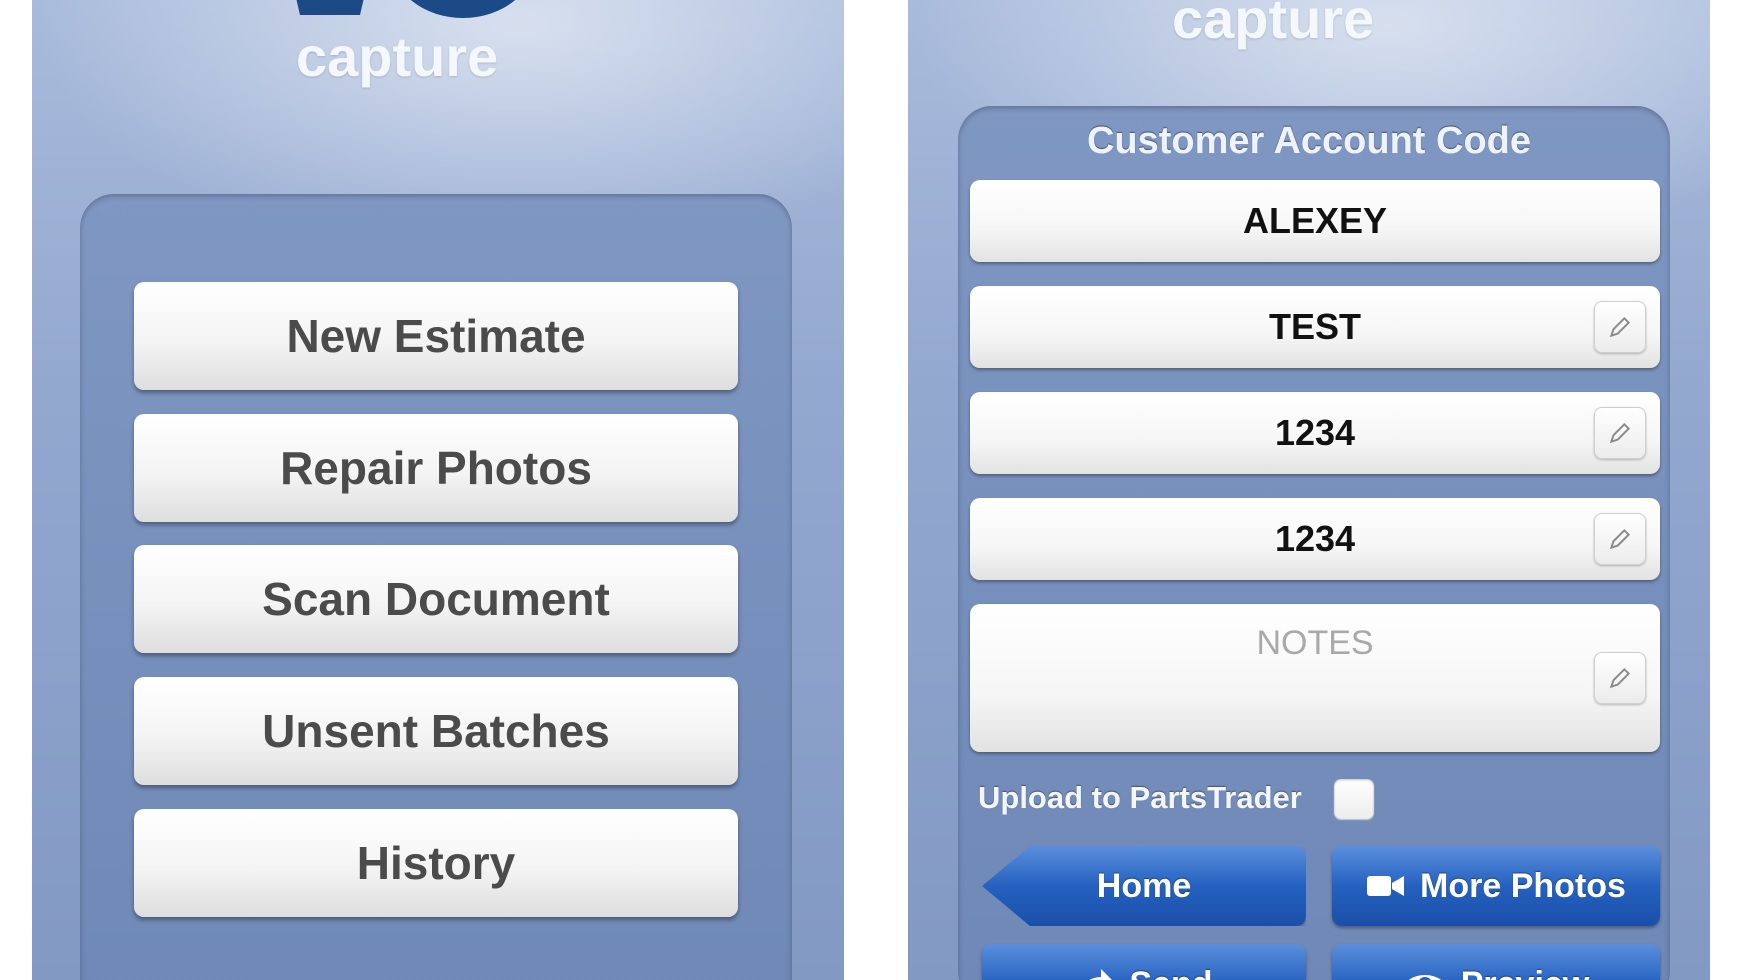 Image resolution: width=1740 pixels, height=980 pixels. Describe the element at coordinates (1425, 975) in the screenshot. I see `eye-icon` at that location.